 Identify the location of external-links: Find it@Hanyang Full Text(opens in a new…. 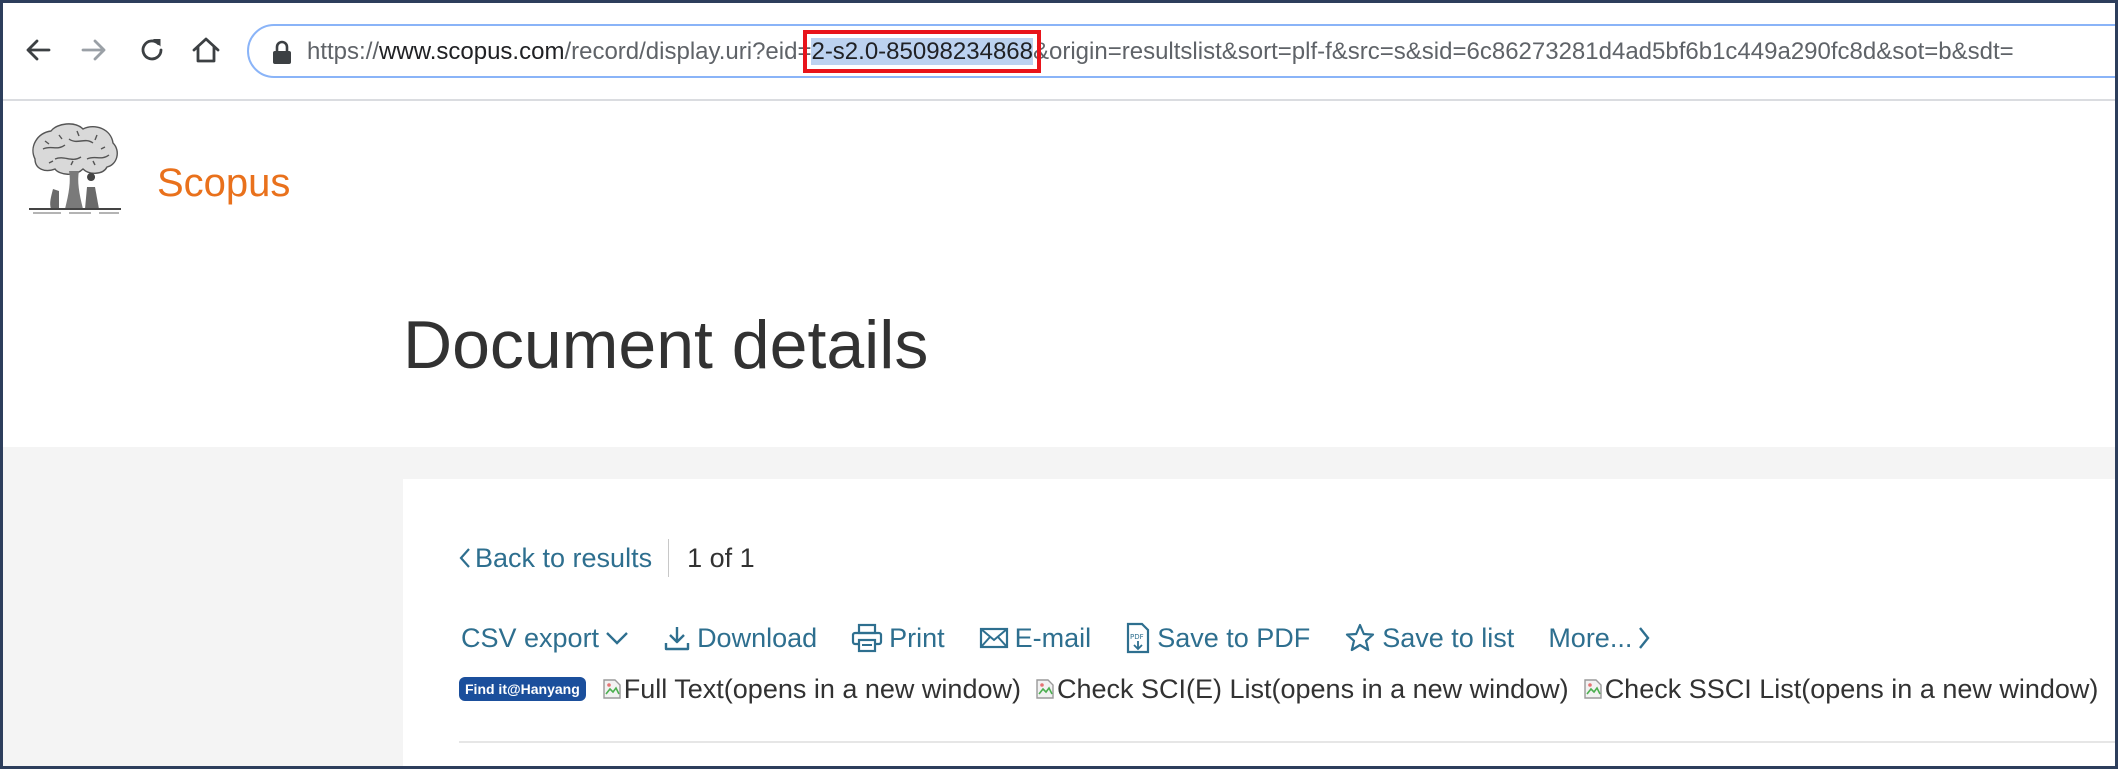
(1285, 689).